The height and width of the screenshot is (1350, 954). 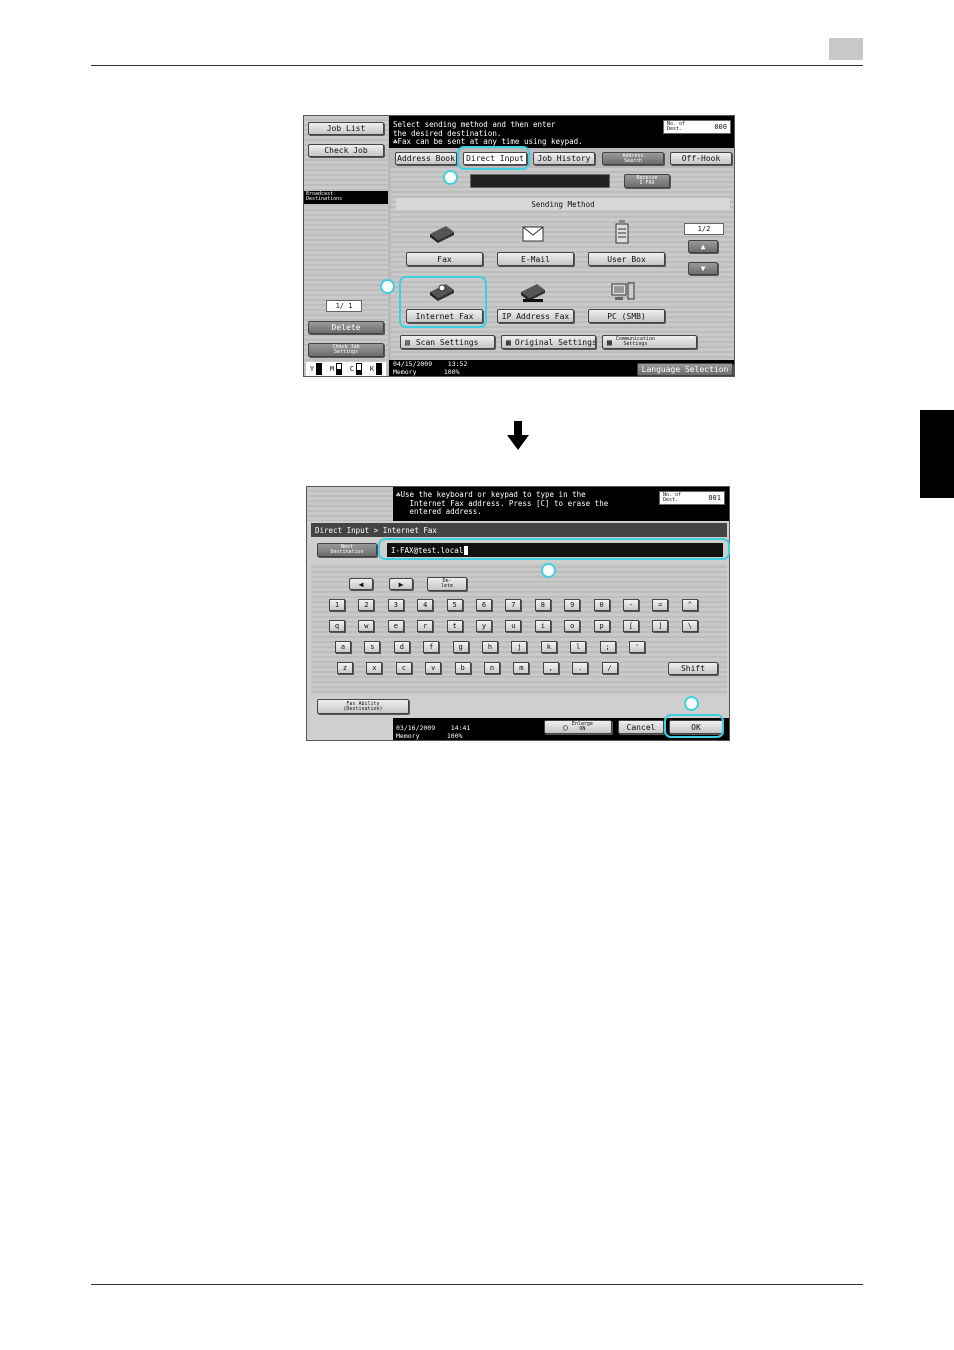 What do you see at coordinates (433, 732) in the screenshot?
I see `status-datetime: 03/16/2009 14:41 Memory 100%` at bounding box center [433, 732].